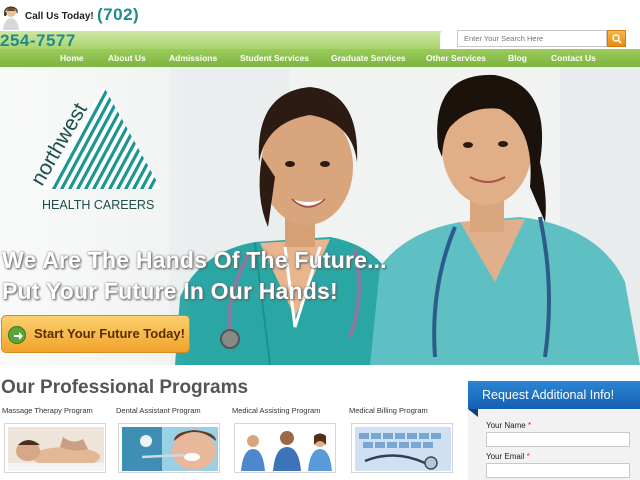 The height and width of the screenshot is (480, 640). Describe the element at coordinates (388, 410) in the screenshot. I see `program-label: Medical Billing Program` at that location.